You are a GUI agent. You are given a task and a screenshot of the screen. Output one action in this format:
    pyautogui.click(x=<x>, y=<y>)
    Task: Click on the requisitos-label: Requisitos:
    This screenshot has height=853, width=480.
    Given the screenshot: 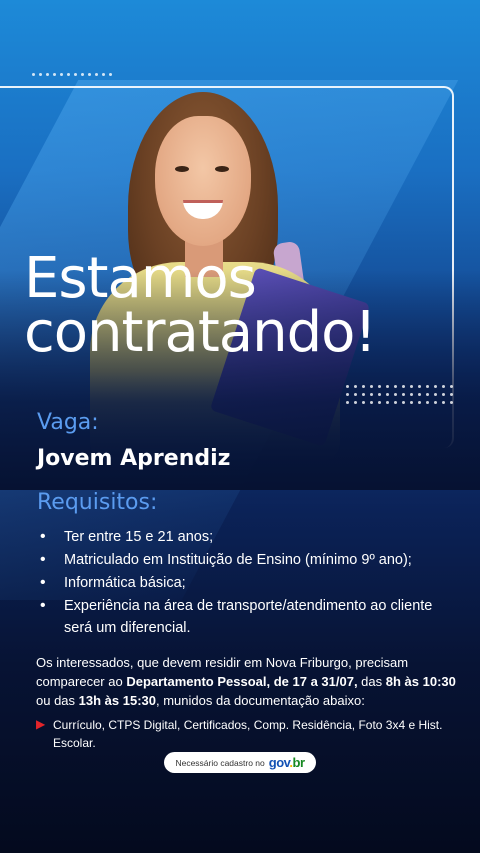 What is the action you would take?
    pyautogui.click(x=97, y=502)
    